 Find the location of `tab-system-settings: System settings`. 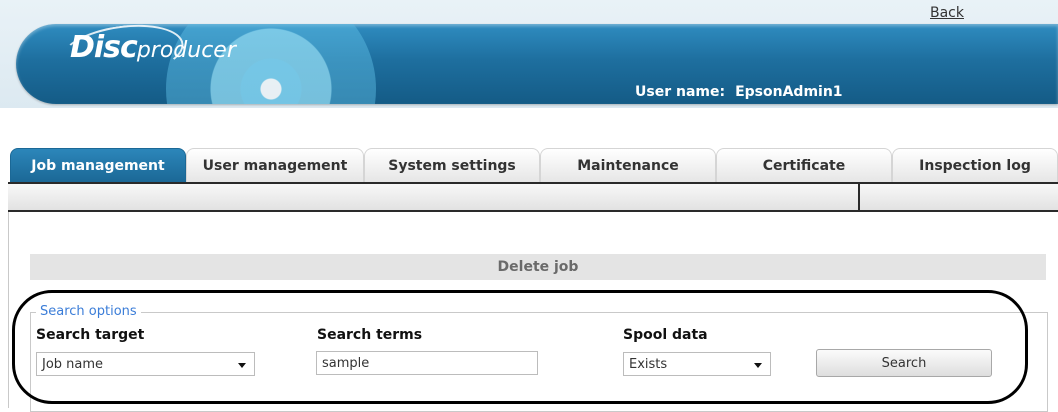

tab-system-settings: System settings is located at coordinates (452, 165).